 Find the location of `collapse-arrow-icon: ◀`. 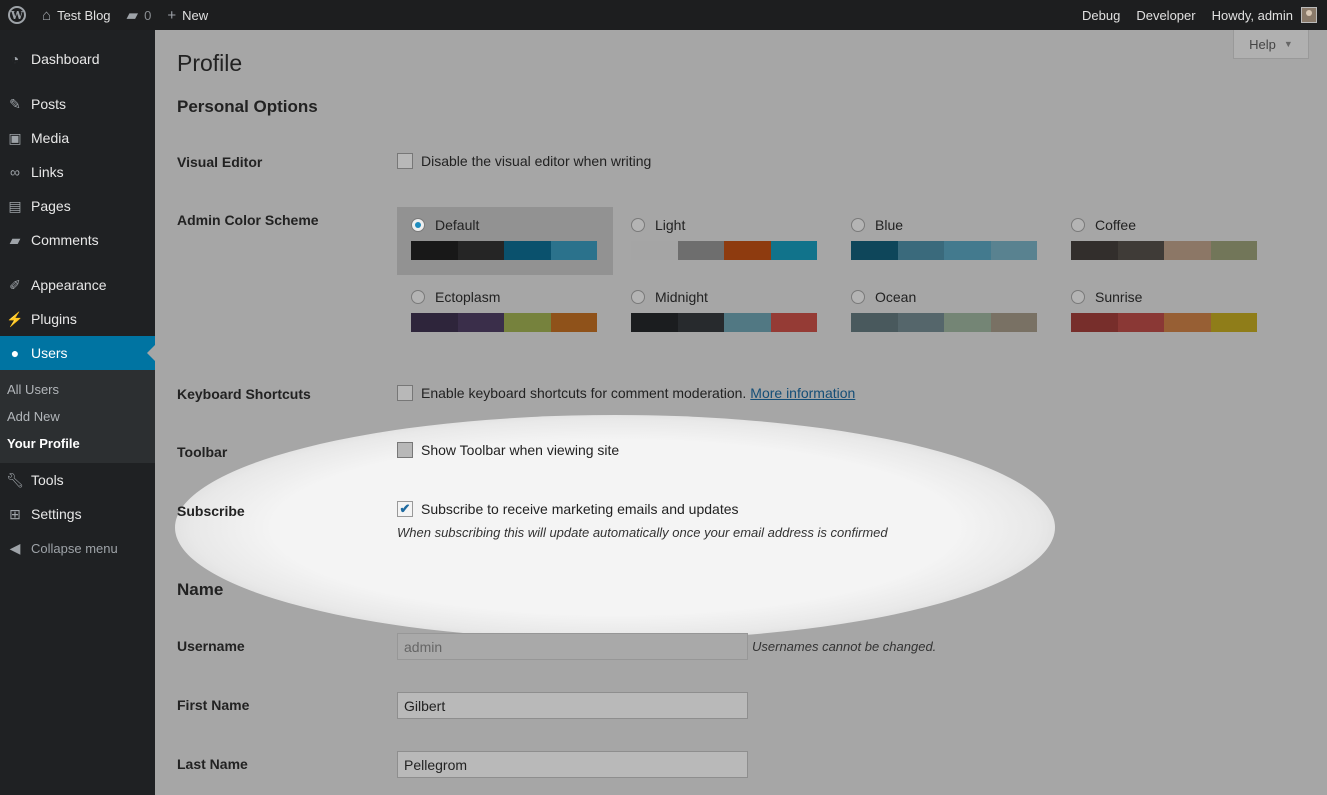

collapse-arrow-icon: ◀ is located at coordinates (15, 547).